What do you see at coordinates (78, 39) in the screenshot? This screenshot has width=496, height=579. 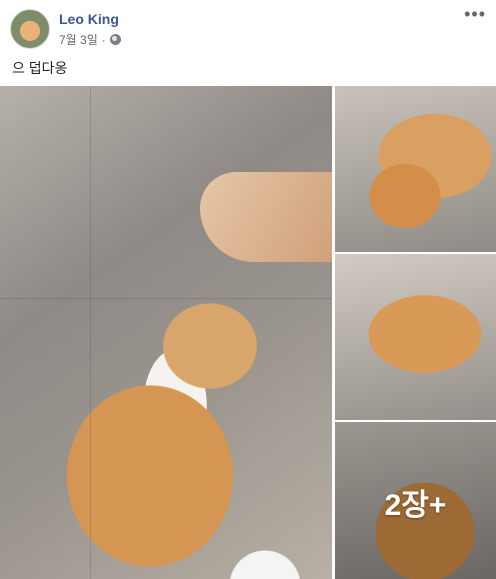 I see `post-date: 7월 3일` at bounding box center [78, 39].